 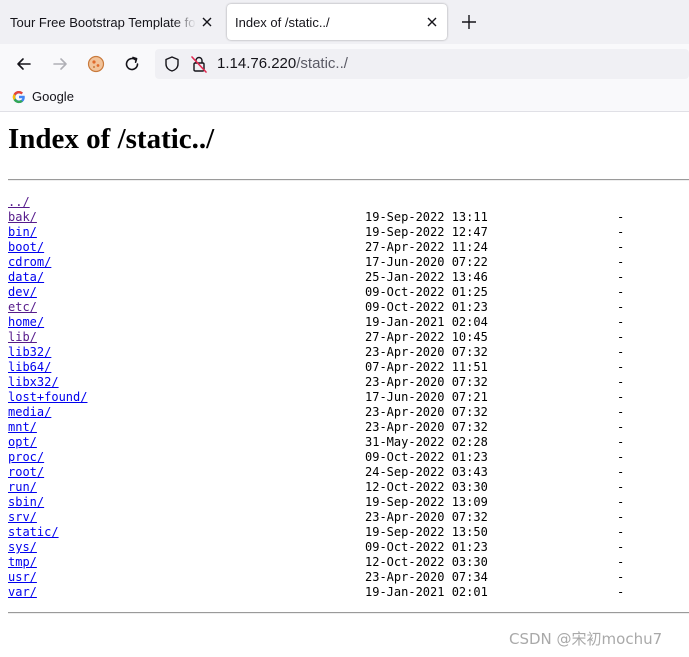 I want to click on entry-link: root/, so click(x=26, y=472).